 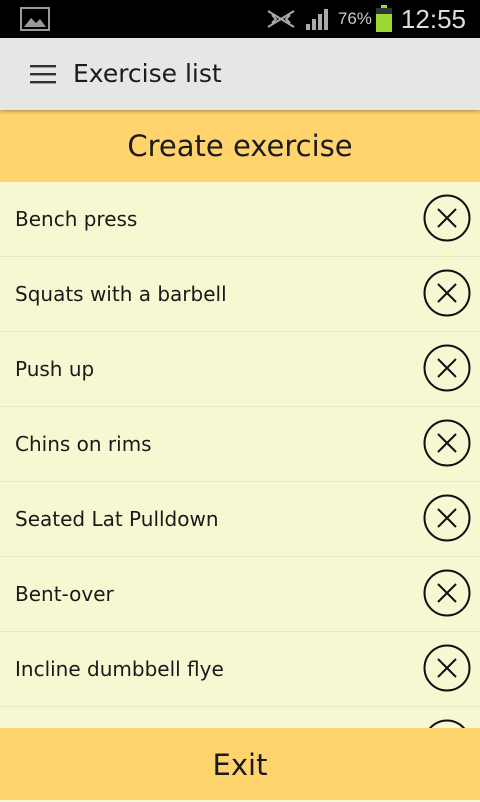 What do you see at coordinates (83, 444) in the screenshot?
I see `exercise-name: Chins on rims` at bounding box center [83, 444].